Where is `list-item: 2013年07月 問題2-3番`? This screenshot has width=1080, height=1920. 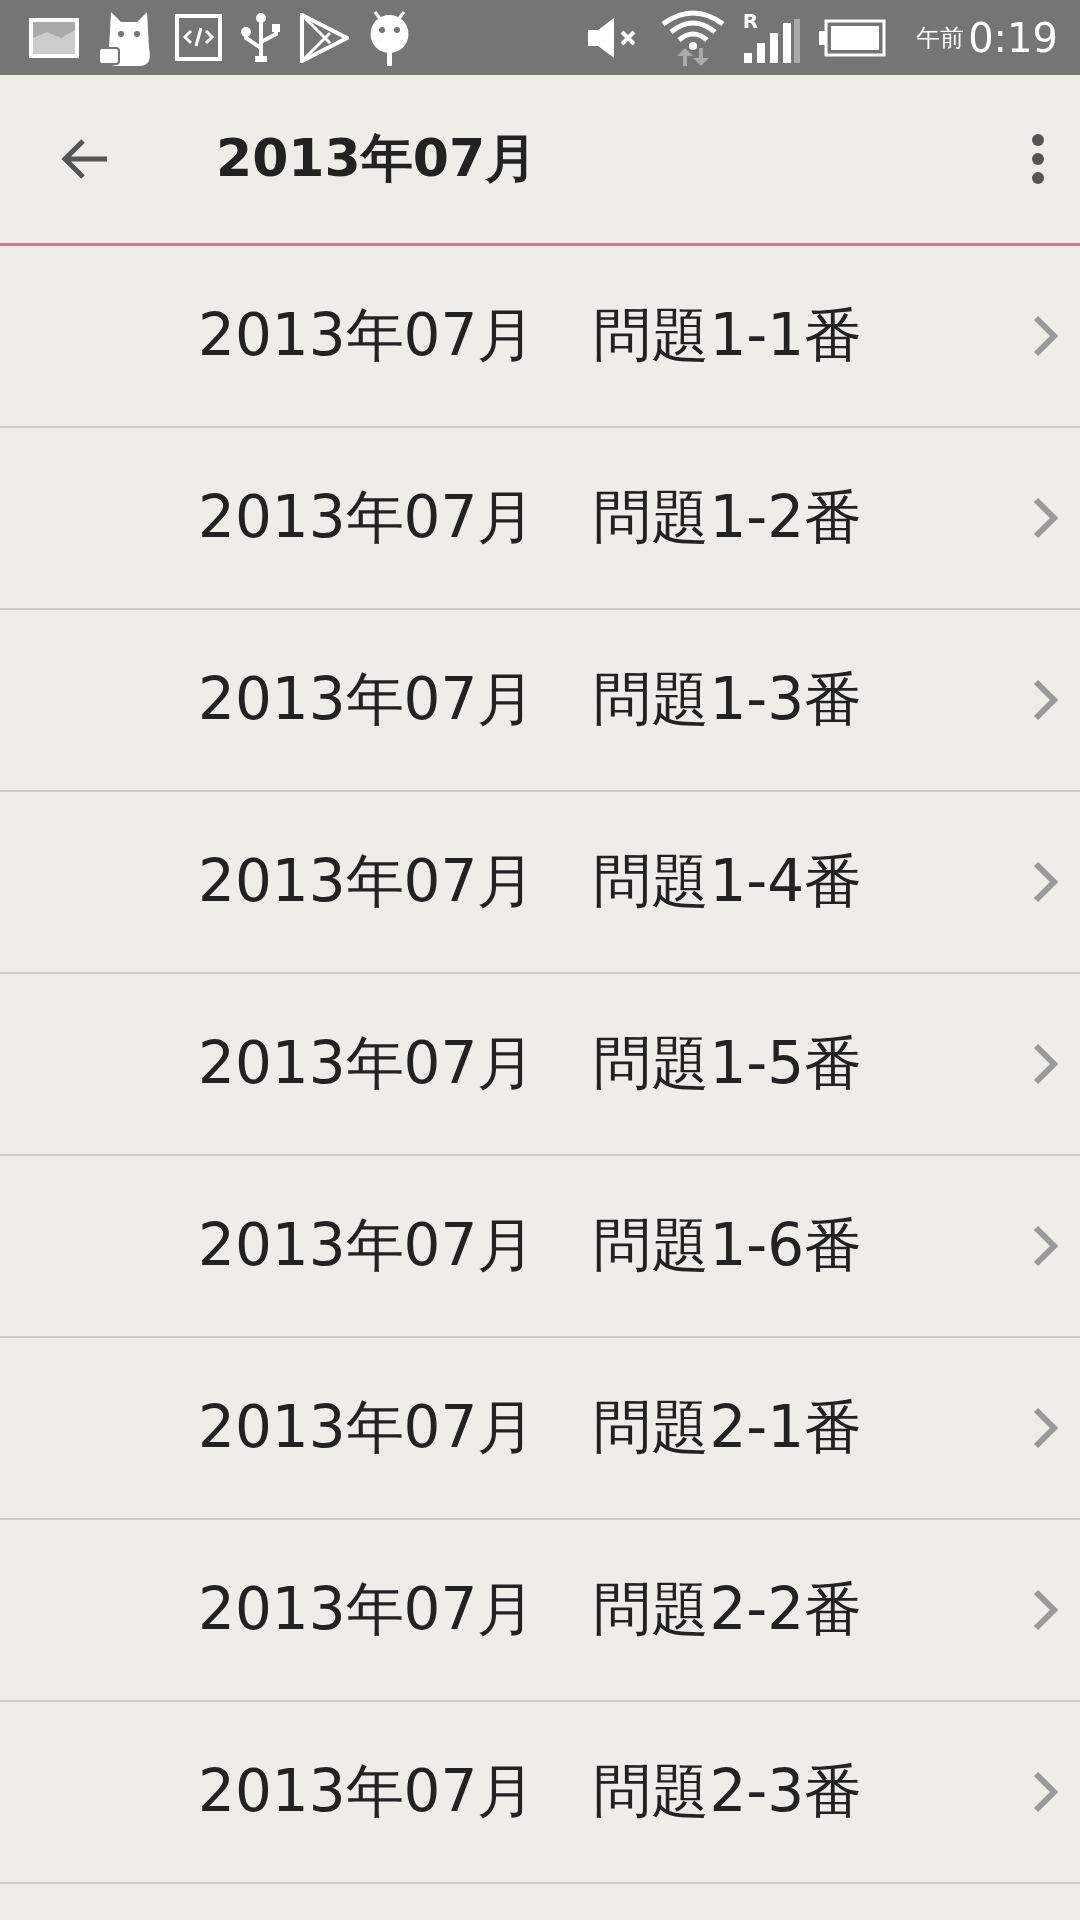
list-item: 2013年07月 問題2-3番 is located at coordinates (540, 1793).